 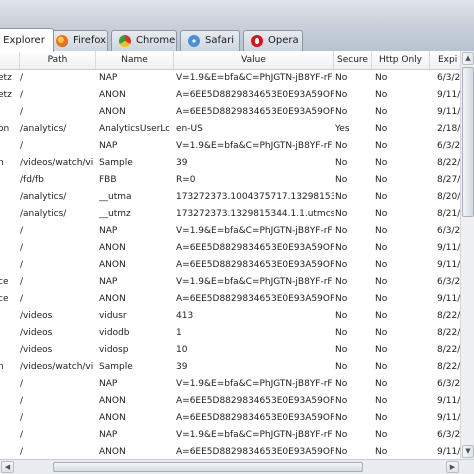 I want to click on scroll-left-icon: ◀, so click(x=7, y=467).